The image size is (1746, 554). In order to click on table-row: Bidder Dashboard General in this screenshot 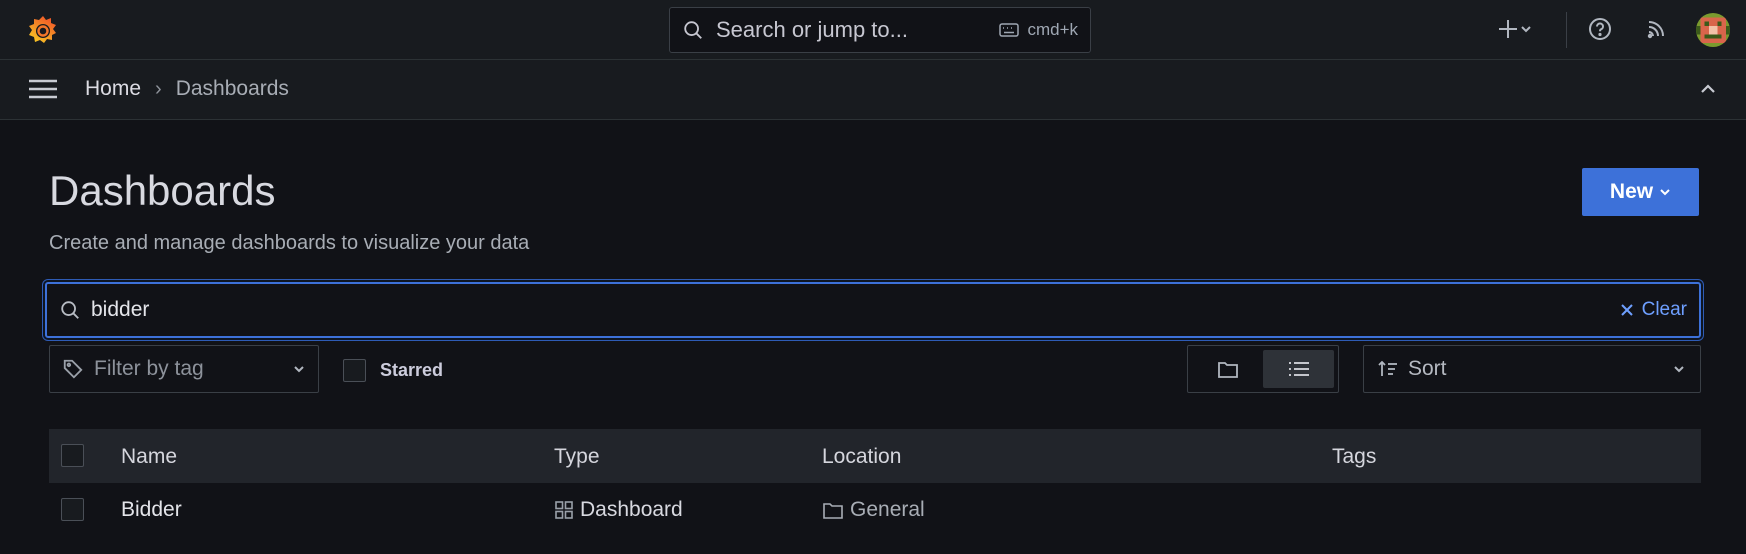, I will do `click(875, 510)`.